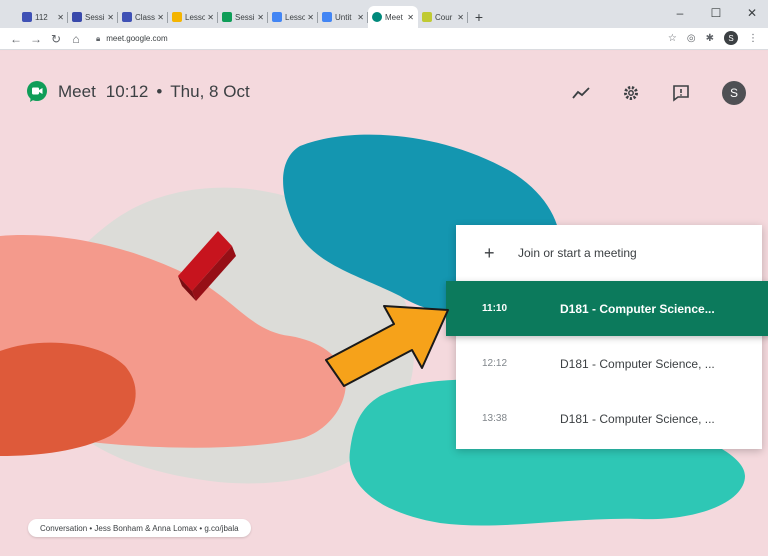 The image size is (768, 556). What do you see at coordinates (127, 91) in the screenshot?
I see `current-time: 10:12` at bounding box center [127, 91].